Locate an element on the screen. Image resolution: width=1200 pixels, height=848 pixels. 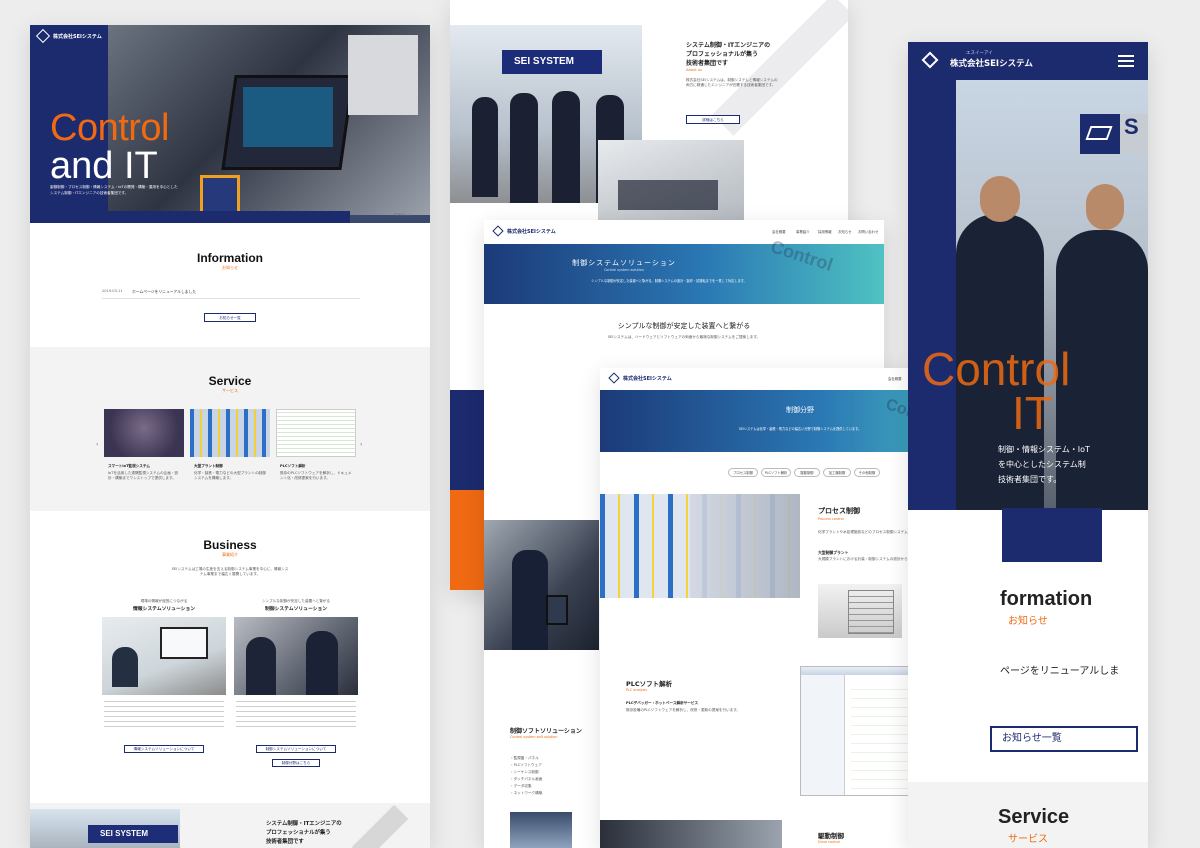
office-photo is located at coordinates (671, 180).